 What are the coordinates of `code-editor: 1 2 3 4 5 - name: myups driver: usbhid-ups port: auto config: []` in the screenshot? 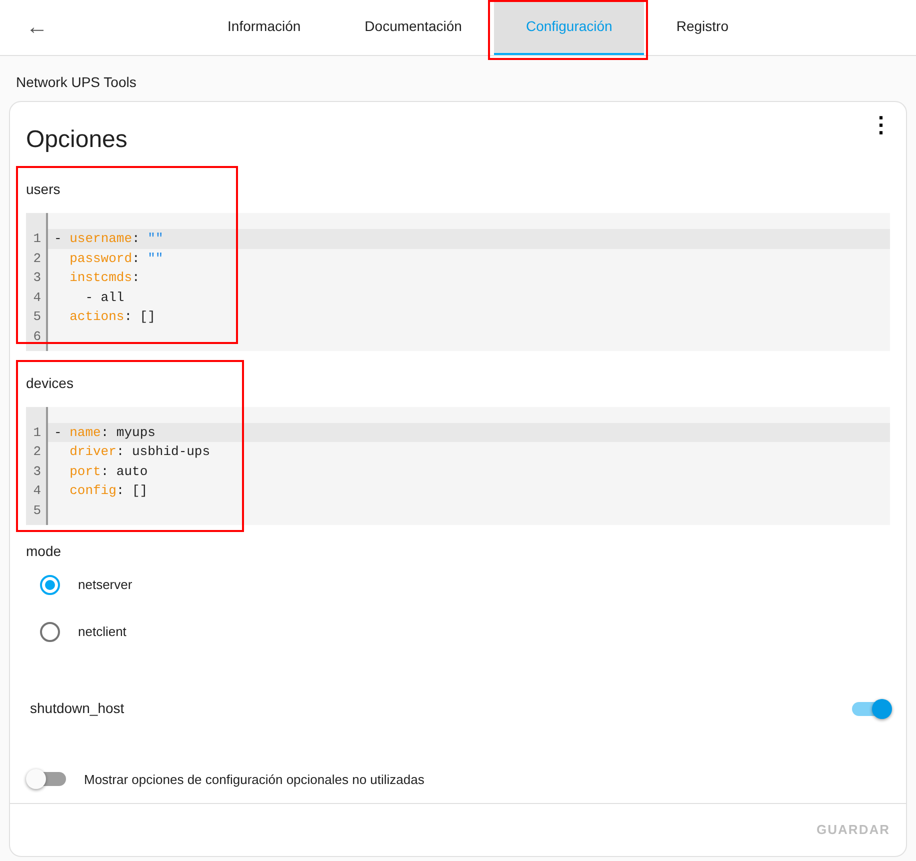 It's located at (458, 465).